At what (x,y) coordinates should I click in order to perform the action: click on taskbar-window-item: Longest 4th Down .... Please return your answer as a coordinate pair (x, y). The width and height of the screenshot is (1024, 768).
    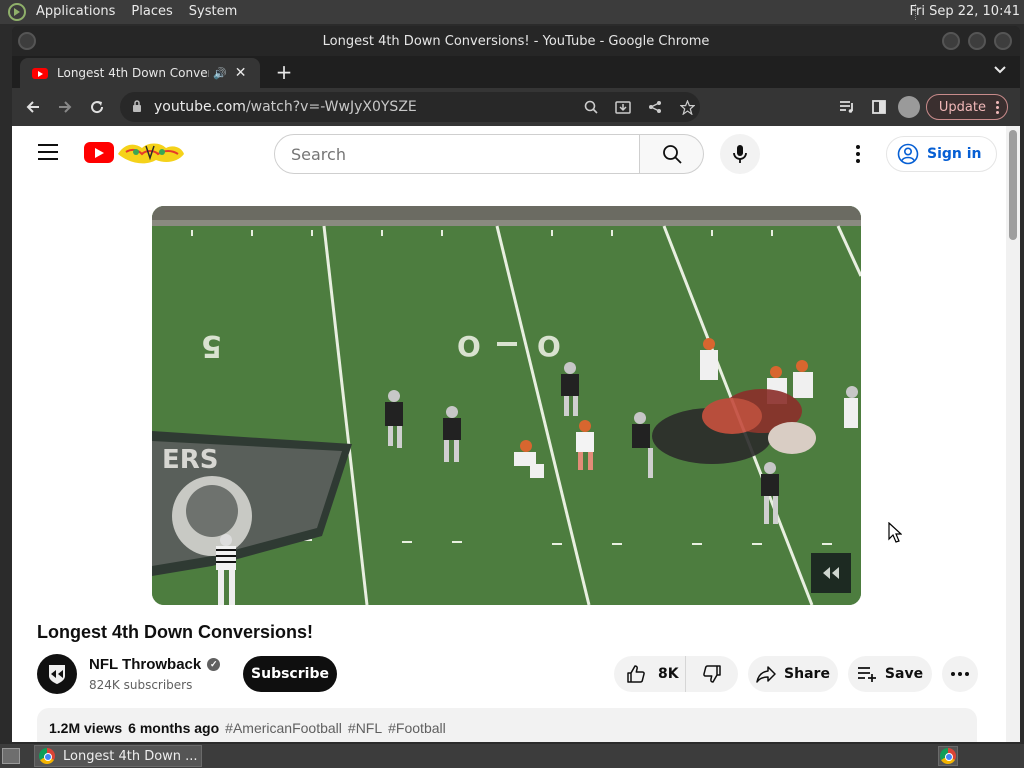
    Looking at the image, I should click on (118, 756).